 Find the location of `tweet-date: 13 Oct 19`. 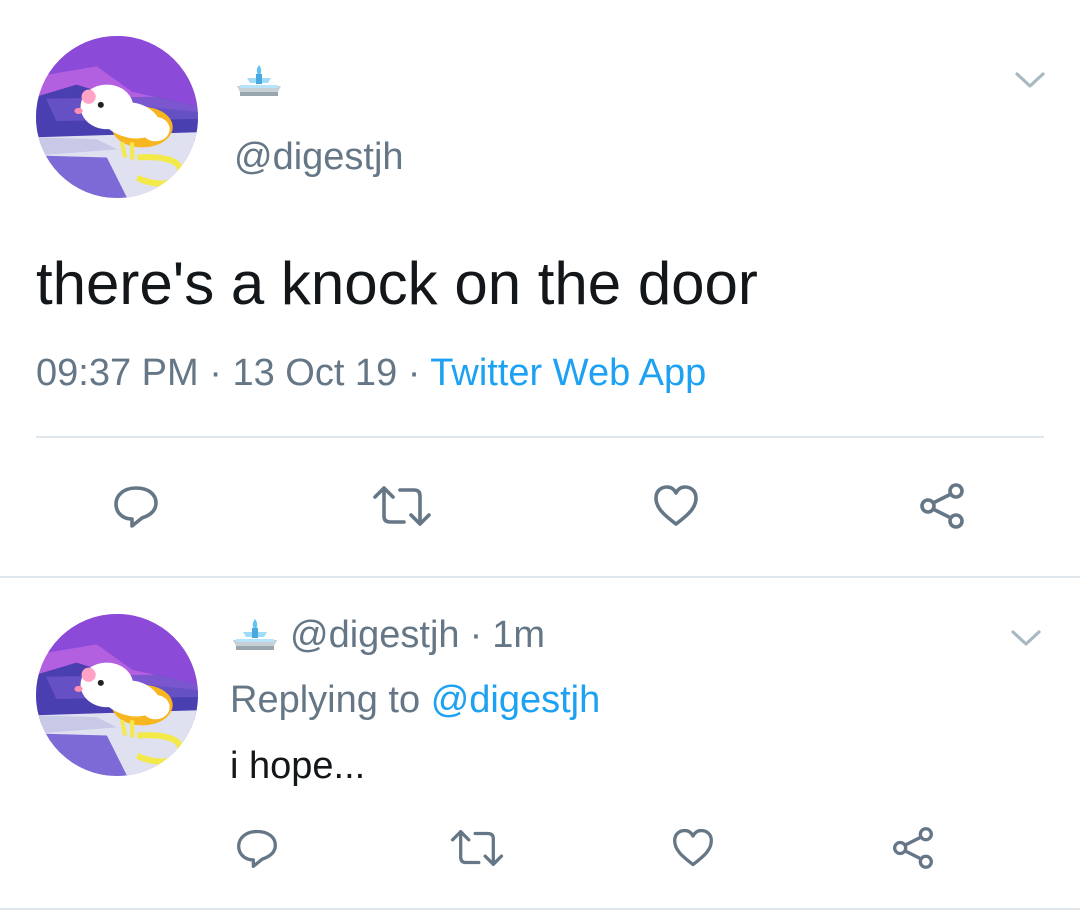

tweet-date: 13 Oct 19 is located at coordinates (315, 373).